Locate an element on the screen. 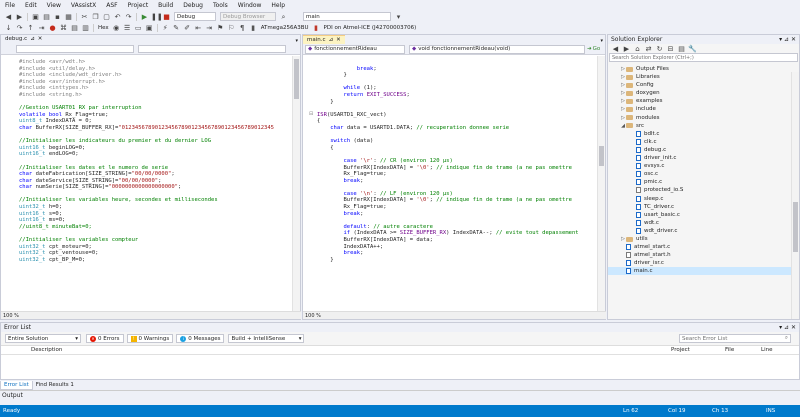 Image resolution: width=800 pixels, height=417 pixels. forward-icon: ▶ is located at coordinates (626, 49).